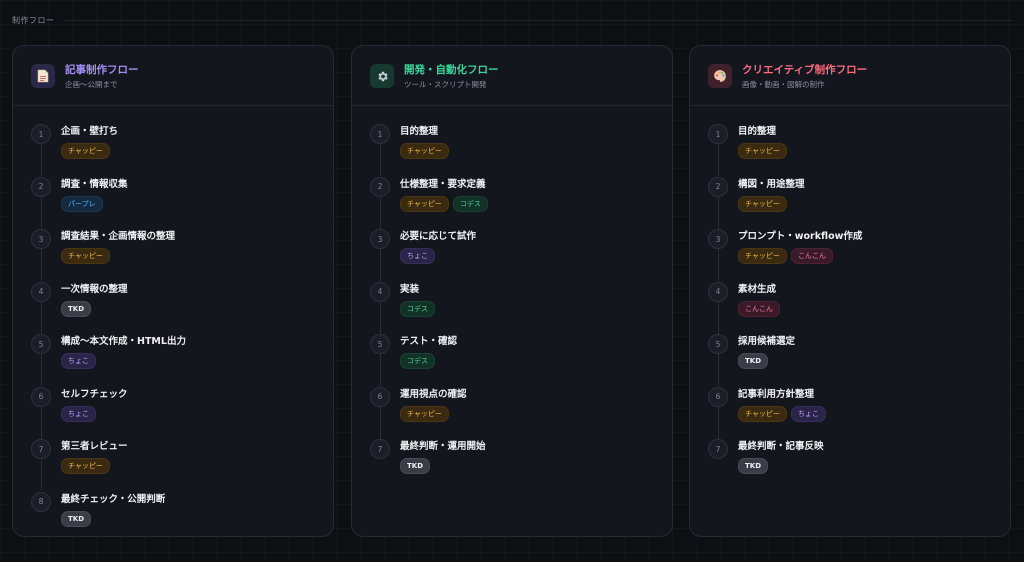 The height and width of the screenshot is (562, 1024). I want to click on list-item: 5 テスト・確認 コデス, so click(521, 359).